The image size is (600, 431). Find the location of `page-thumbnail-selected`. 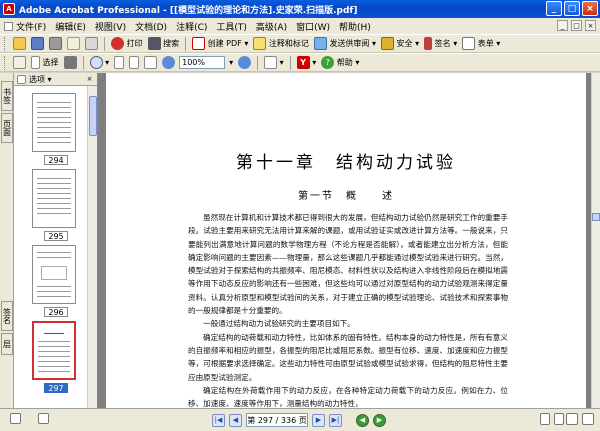

page-thumbnail-selected is located at coordinates (54, 350).